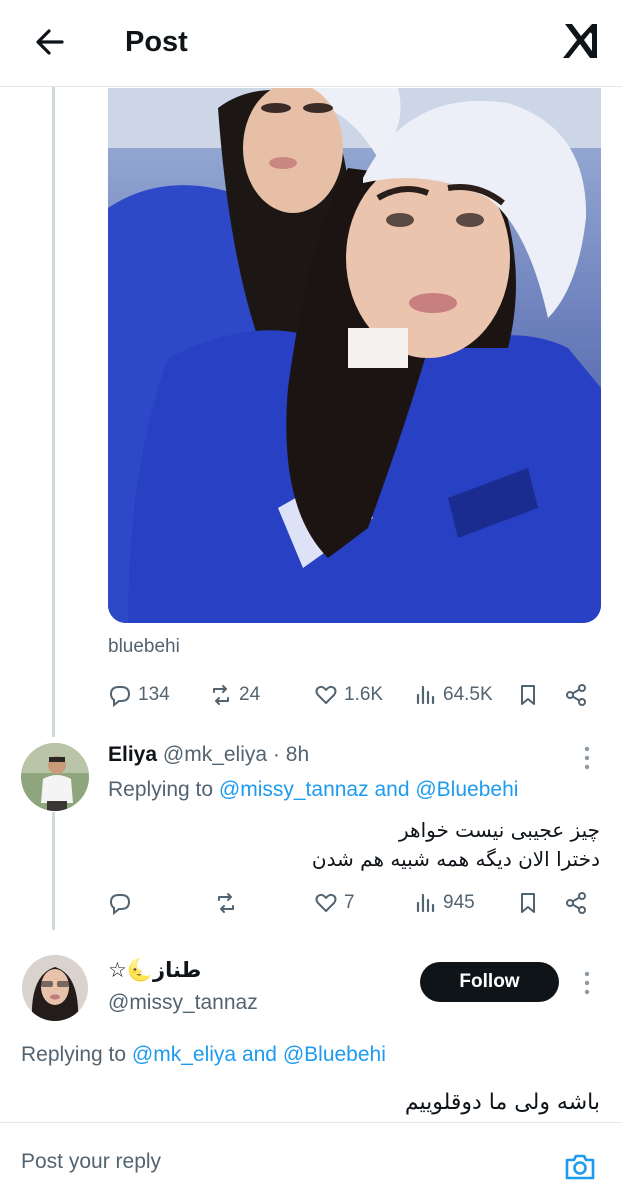  I want to click on like-count: 1.6K, so click(364, 694).